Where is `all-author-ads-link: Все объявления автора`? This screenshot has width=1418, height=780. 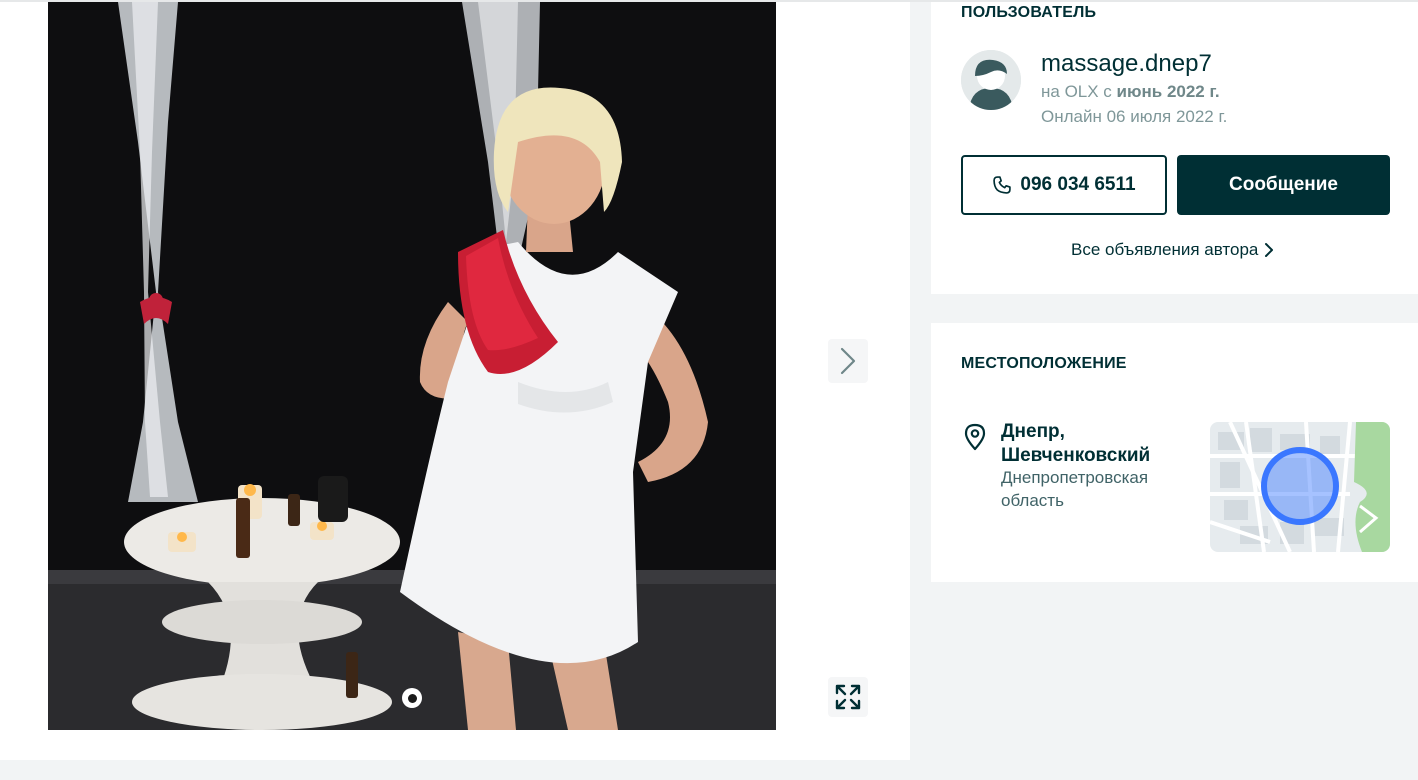
all-author-ads-link: Все объявления автора is located at coordinates (1172, 250).